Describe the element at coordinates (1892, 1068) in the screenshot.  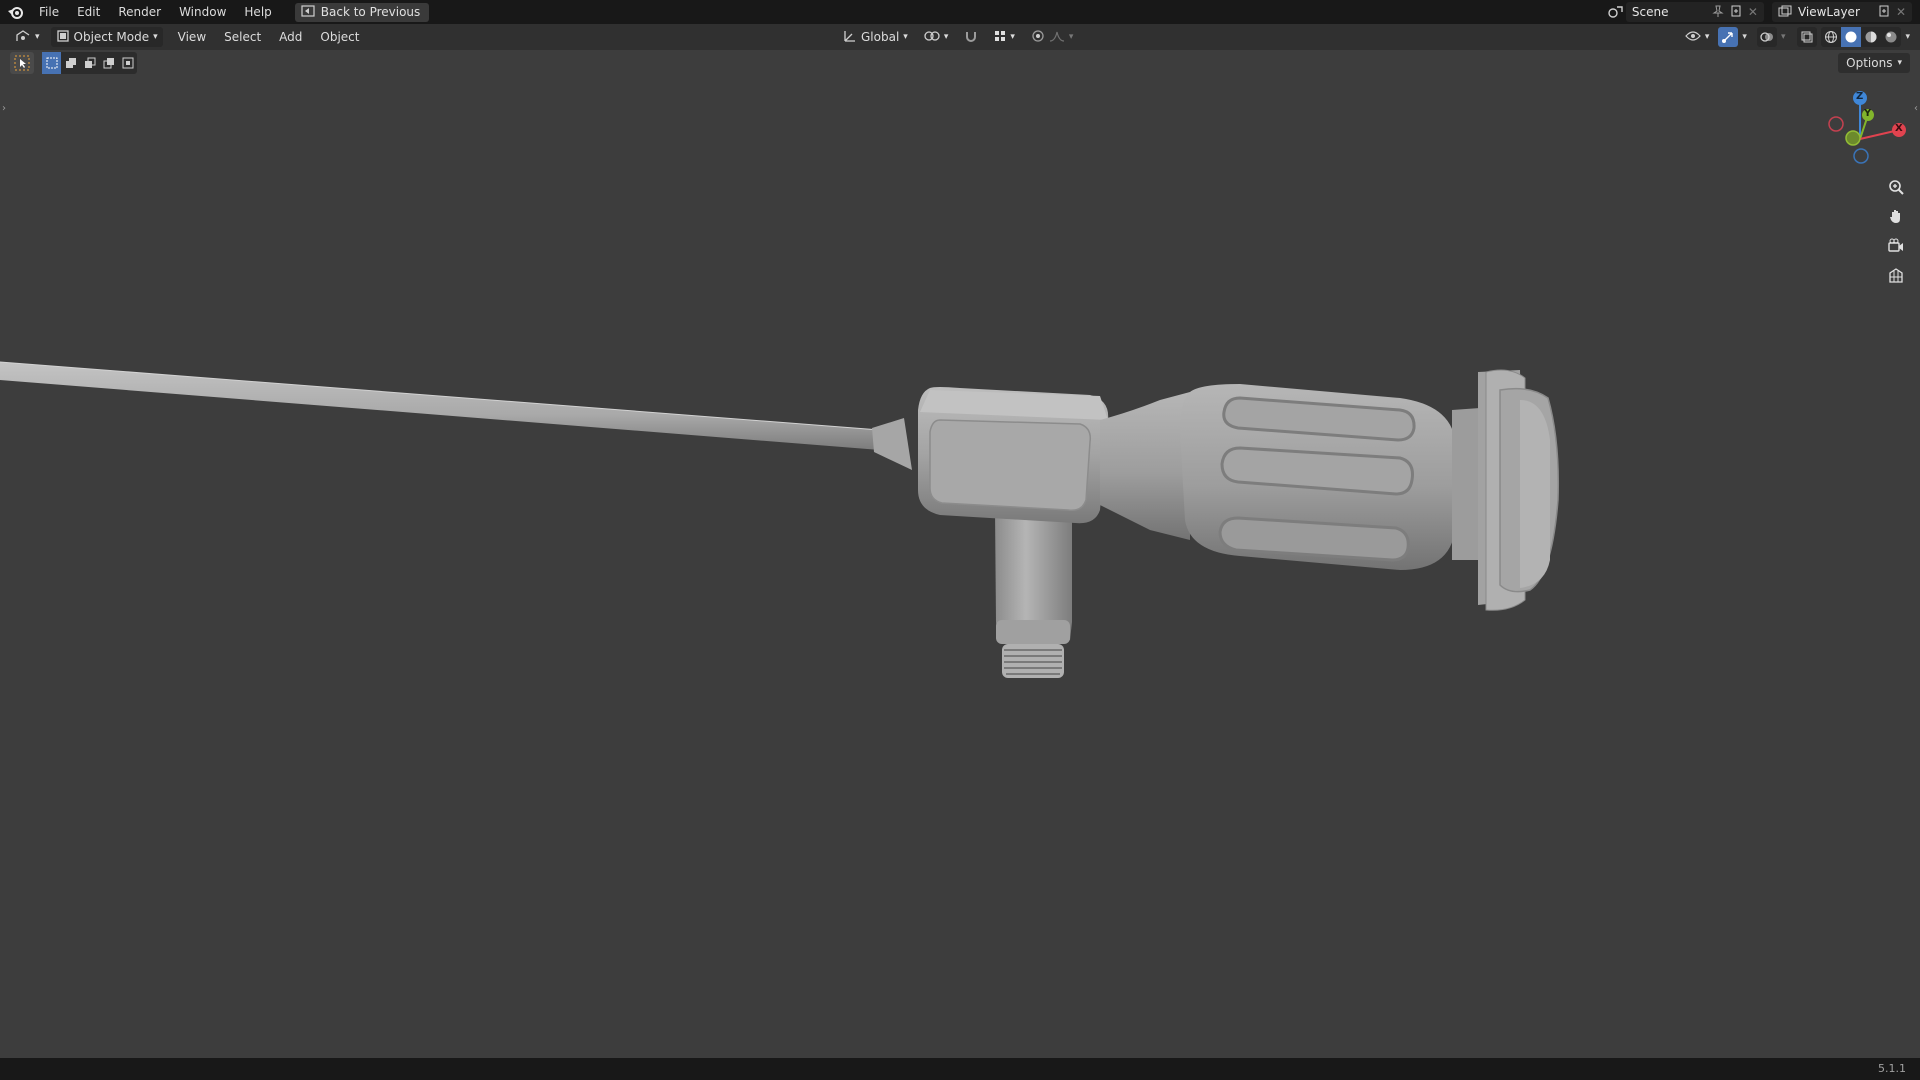
I see `version-label: 5.1.1` at that location.